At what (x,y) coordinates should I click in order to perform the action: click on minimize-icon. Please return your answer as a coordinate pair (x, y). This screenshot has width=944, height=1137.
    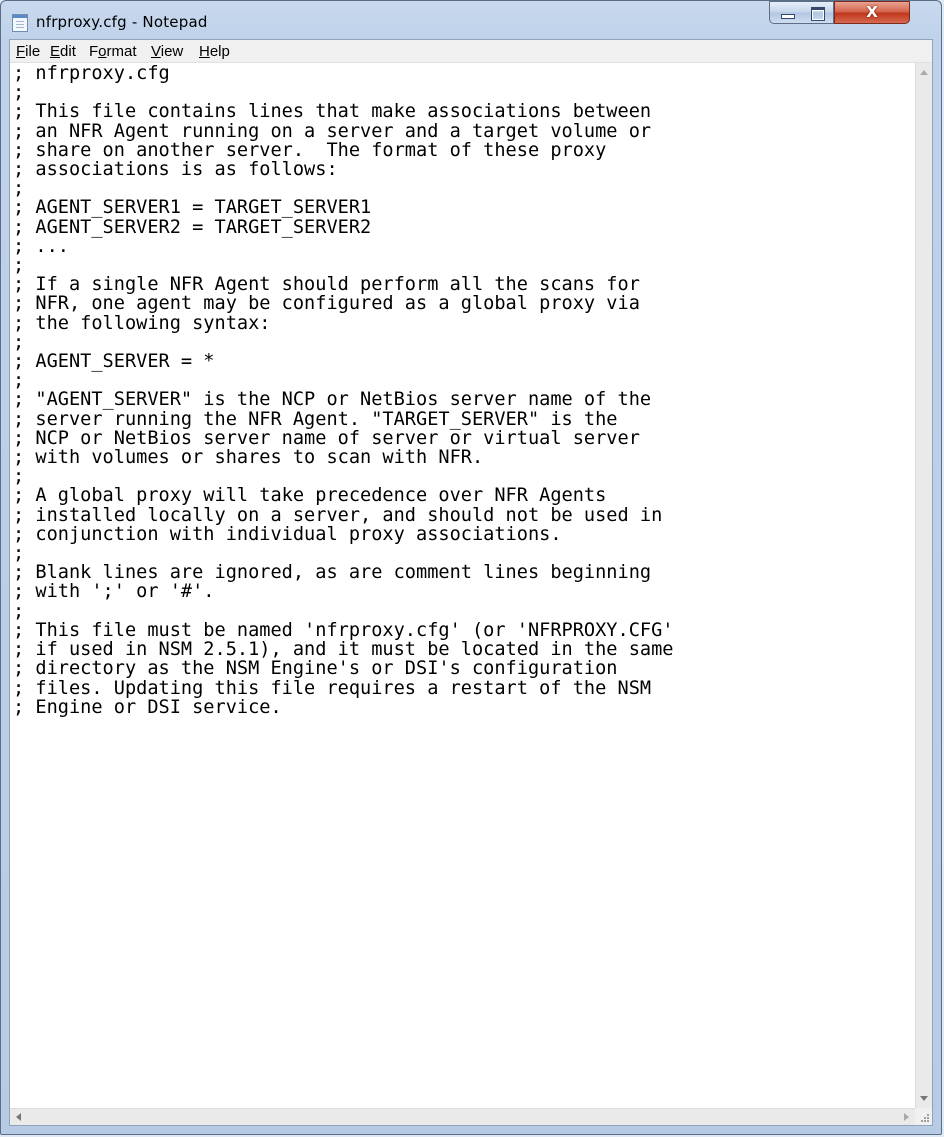
    Looking at the image, I should click on (788, 16).